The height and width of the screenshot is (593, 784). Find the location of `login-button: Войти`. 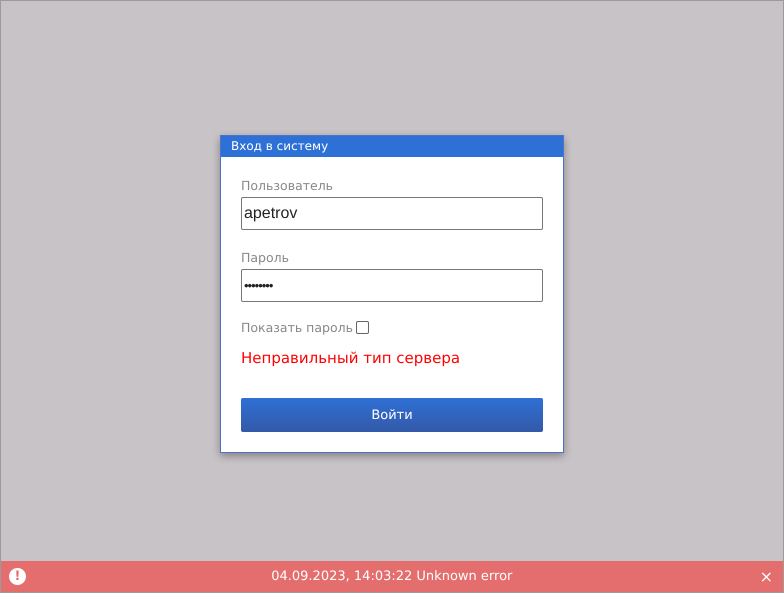

login-button: Войти is located at coordinates (392, 415).